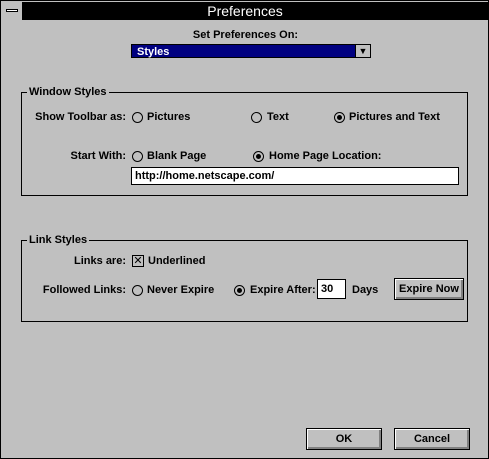 Image resolution: width=489 pixels, height=459 pixels. What do you see at coordinates (362, 51) in the screenshot?
I see `dropdown-arrow-icon: ▼` at bounding box center [362, 51].